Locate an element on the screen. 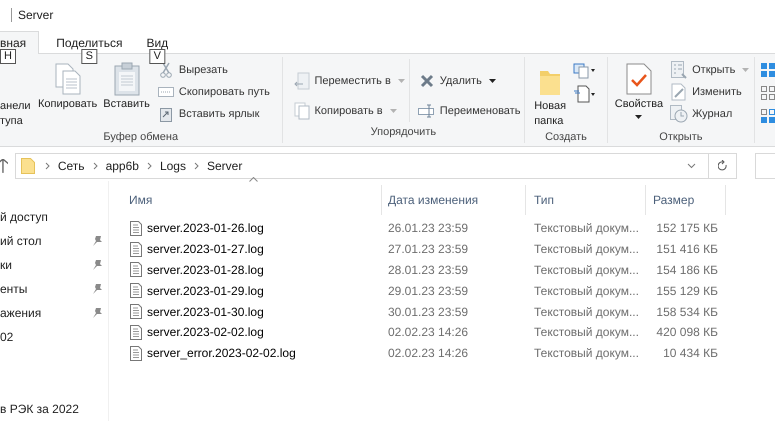  group-label: Упорядочить is located at coordinates (403, 132).